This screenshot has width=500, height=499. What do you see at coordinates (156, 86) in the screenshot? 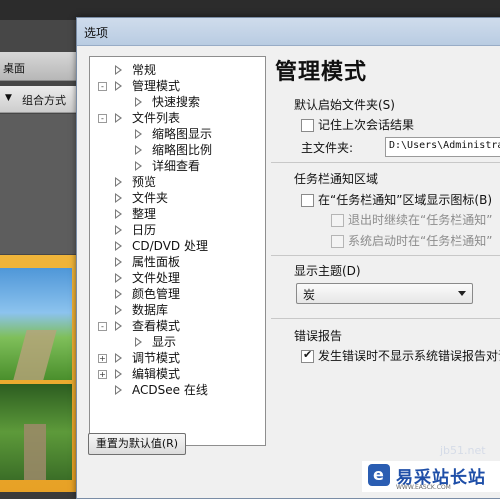
I see `tree-item-label: 管理模式` at bounding box center [156, 86].